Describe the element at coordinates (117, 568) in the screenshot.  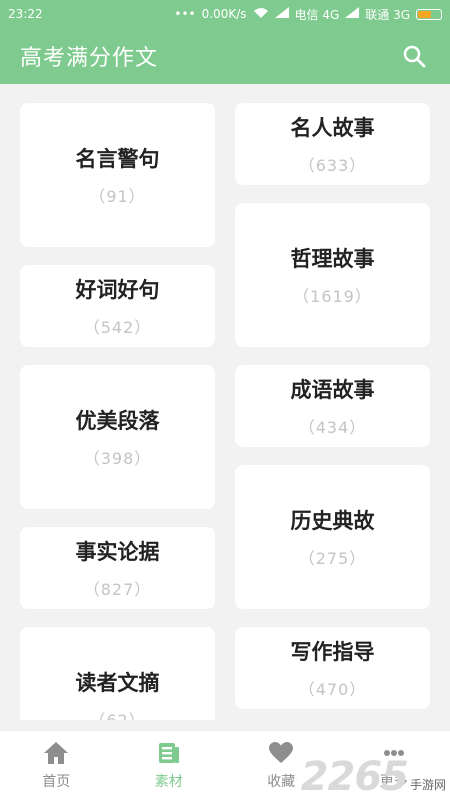
I see `card-事实论据: 事实论据 827` at that location.